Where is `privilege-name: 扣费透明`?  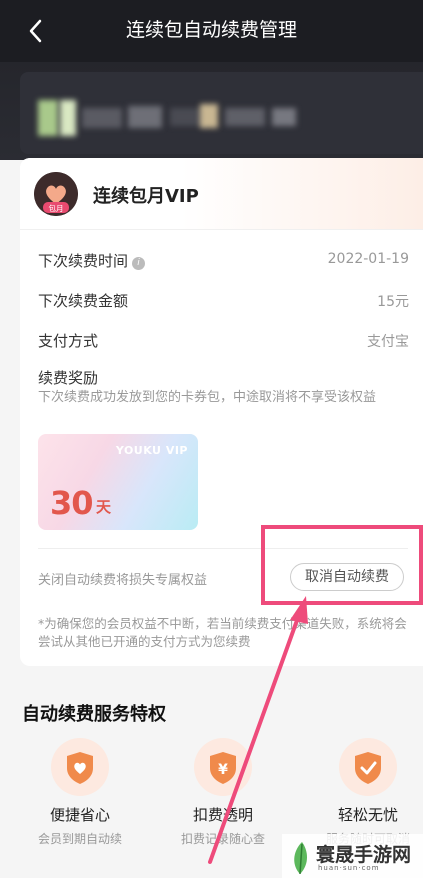
privilege-name: 扣费透明 is located at coordinates (222, 815).